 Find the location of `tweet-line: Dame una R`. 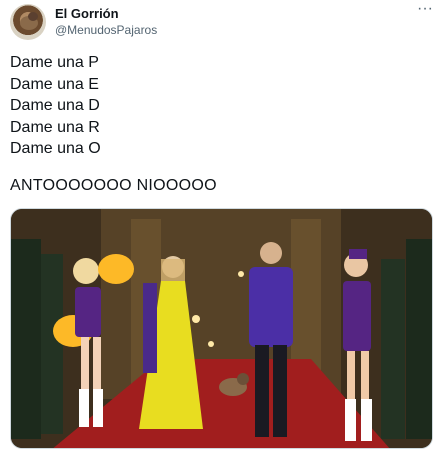

tweet-line: Dame una R is located at coordinates (55, 127).